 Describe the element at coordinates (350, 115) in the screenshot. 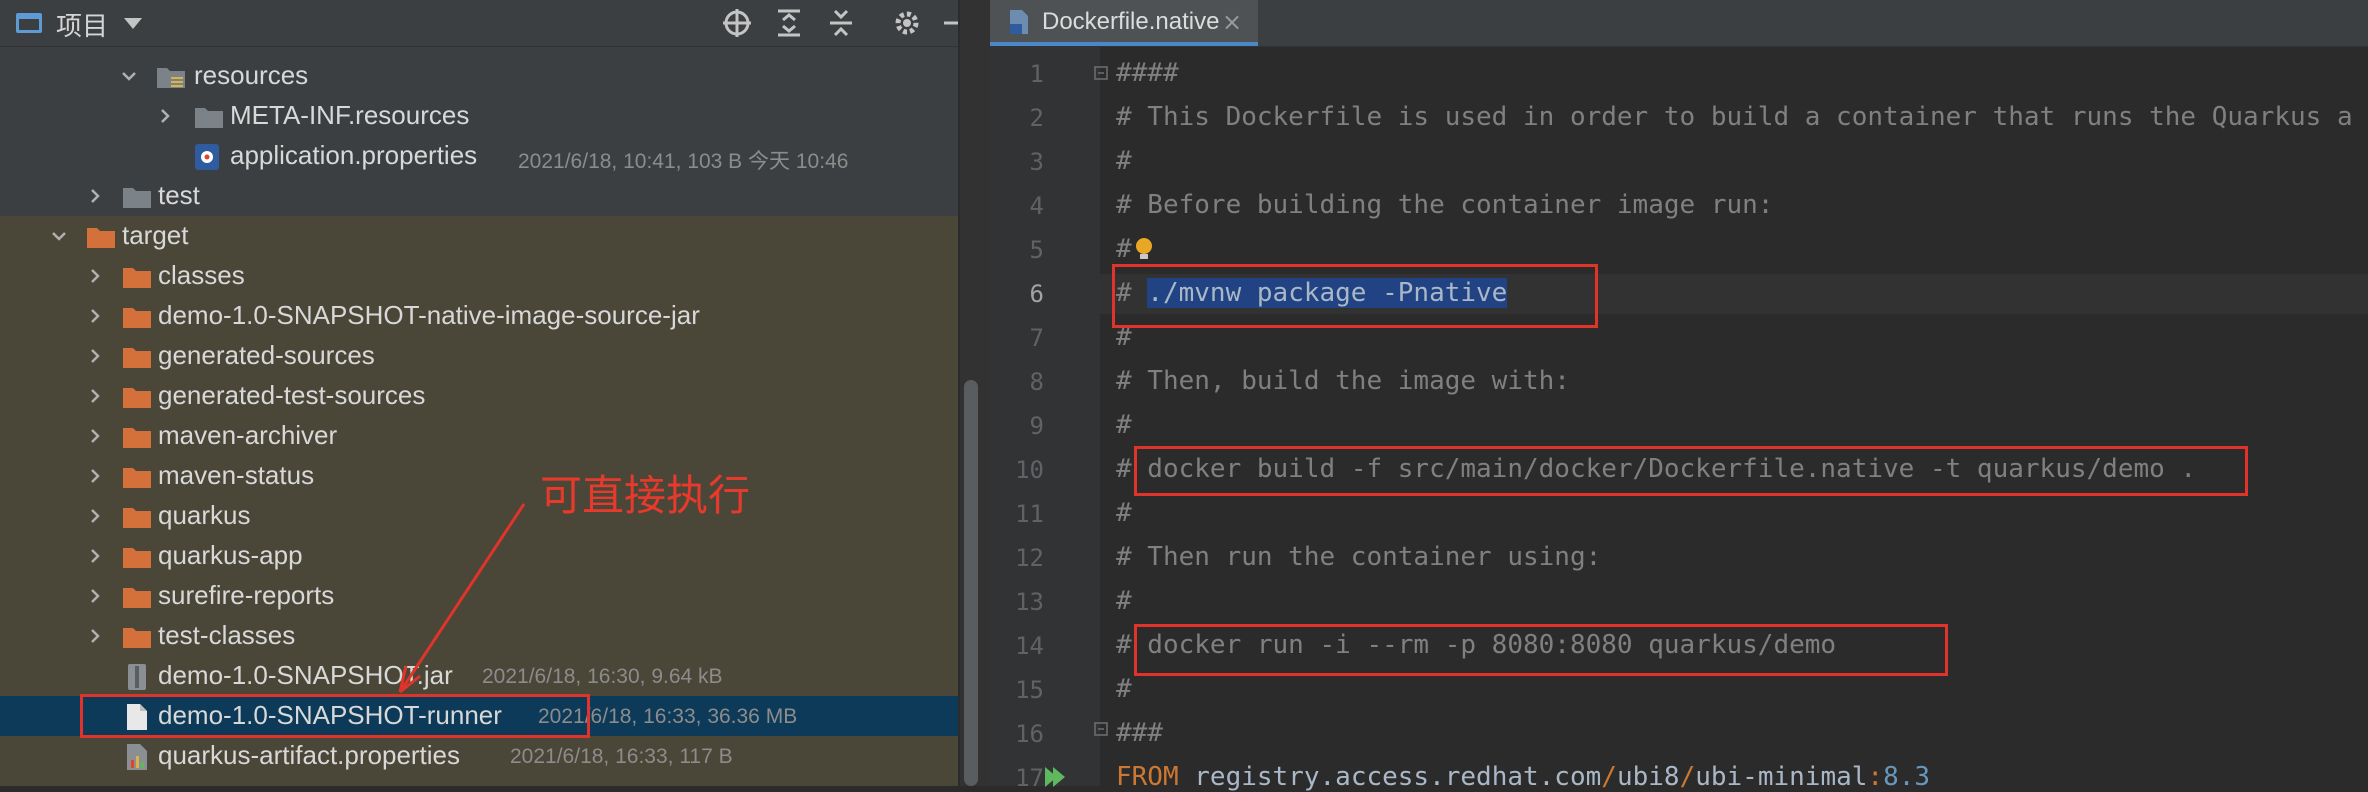

I see `tree-item-label: META-INF.resources` at that location.